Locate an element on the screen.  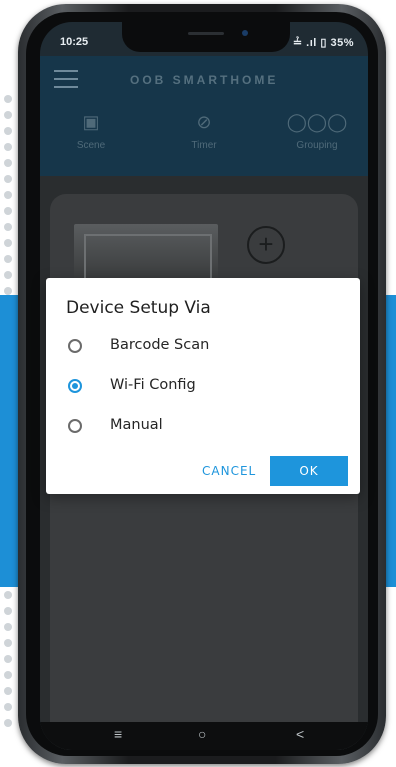
android-nav-bar: ≡ ○ < is located at coordinates (204, 736).